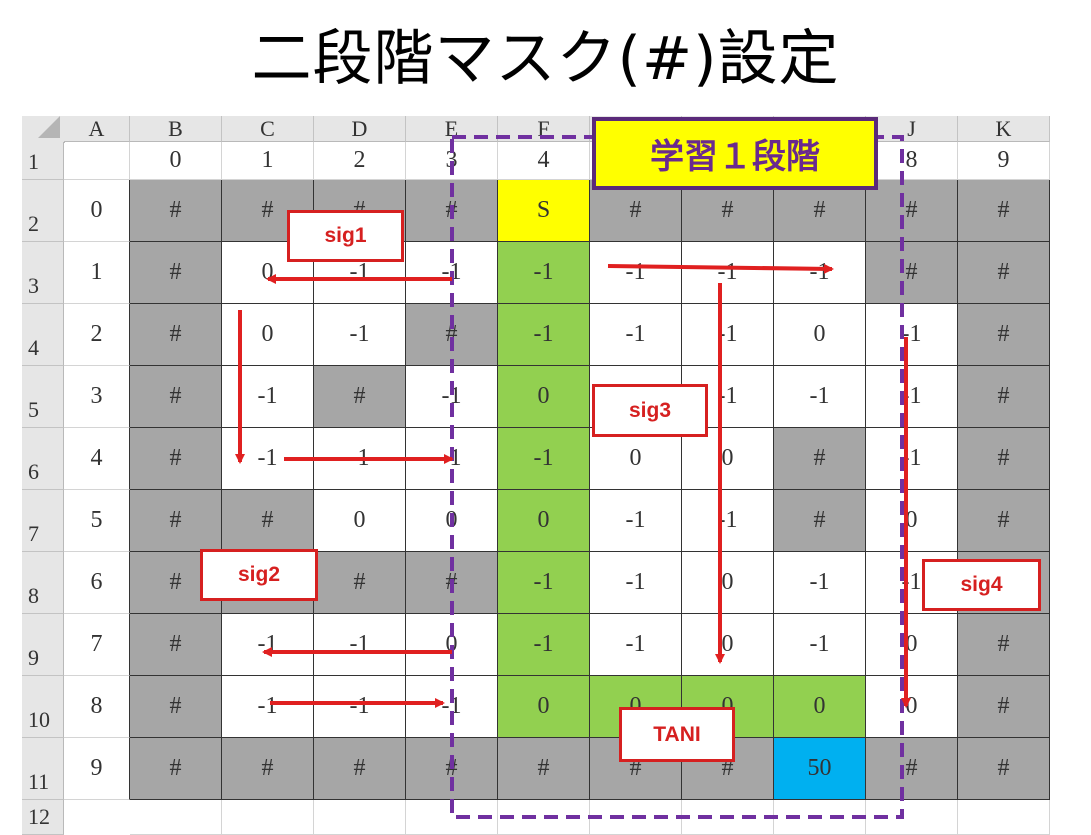  What do you see at coordinates (677, 734) in the screenshot?
I see `tani-label: TANI` at bounding box center [677, 734].